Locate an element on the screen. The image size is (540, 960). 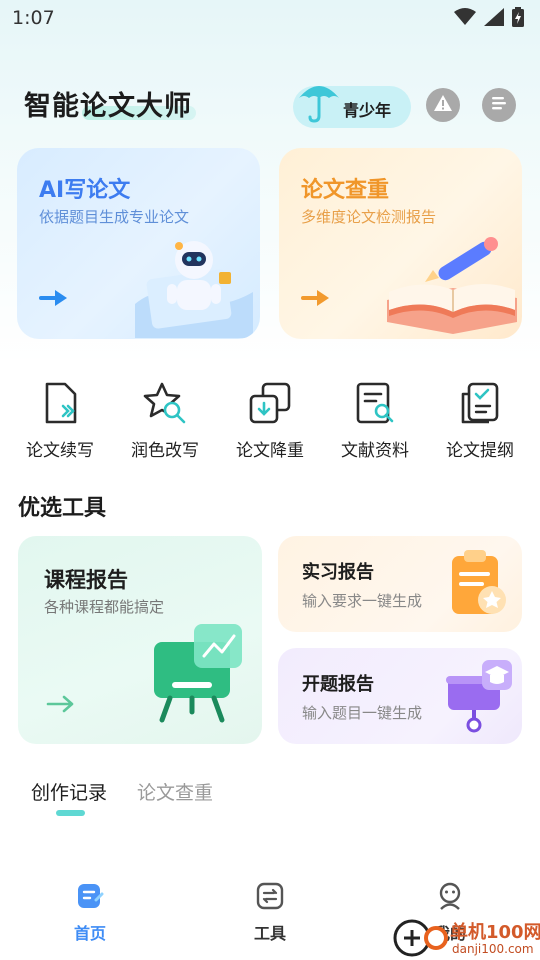
watermark-plus-icon is located at coordinates (421, 939).